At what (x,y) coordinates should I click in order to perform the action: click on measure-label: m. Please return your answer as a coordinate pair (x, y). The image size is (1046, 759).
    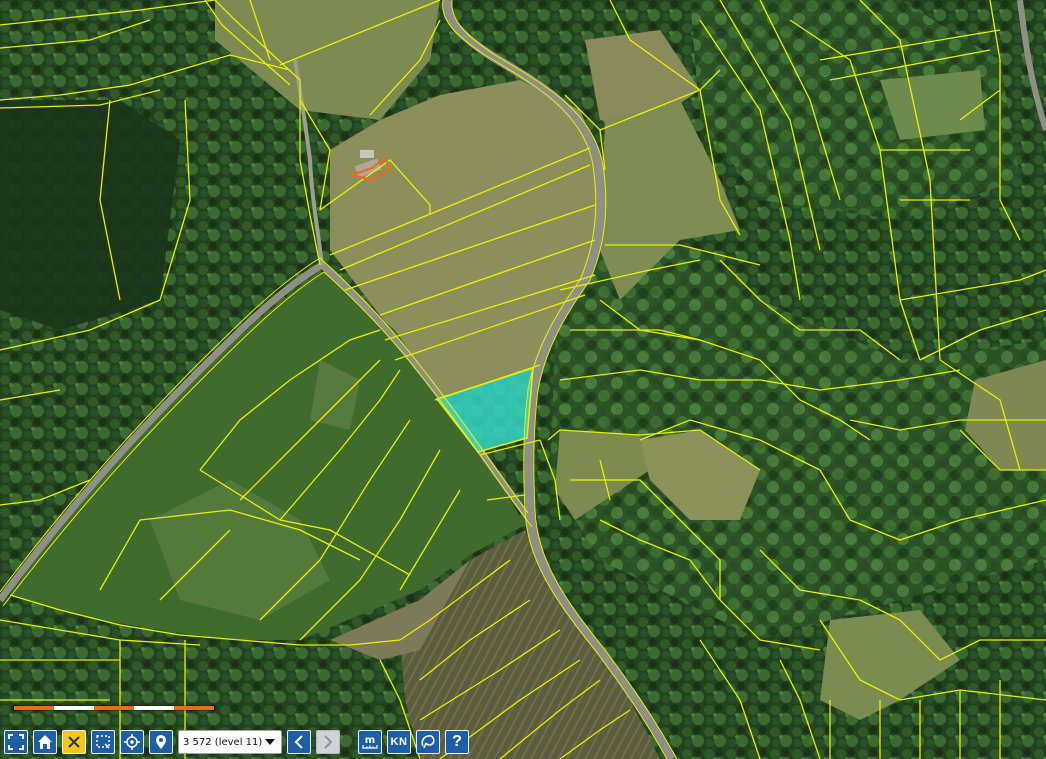
    Looking at the image, I should click on (370, 740).